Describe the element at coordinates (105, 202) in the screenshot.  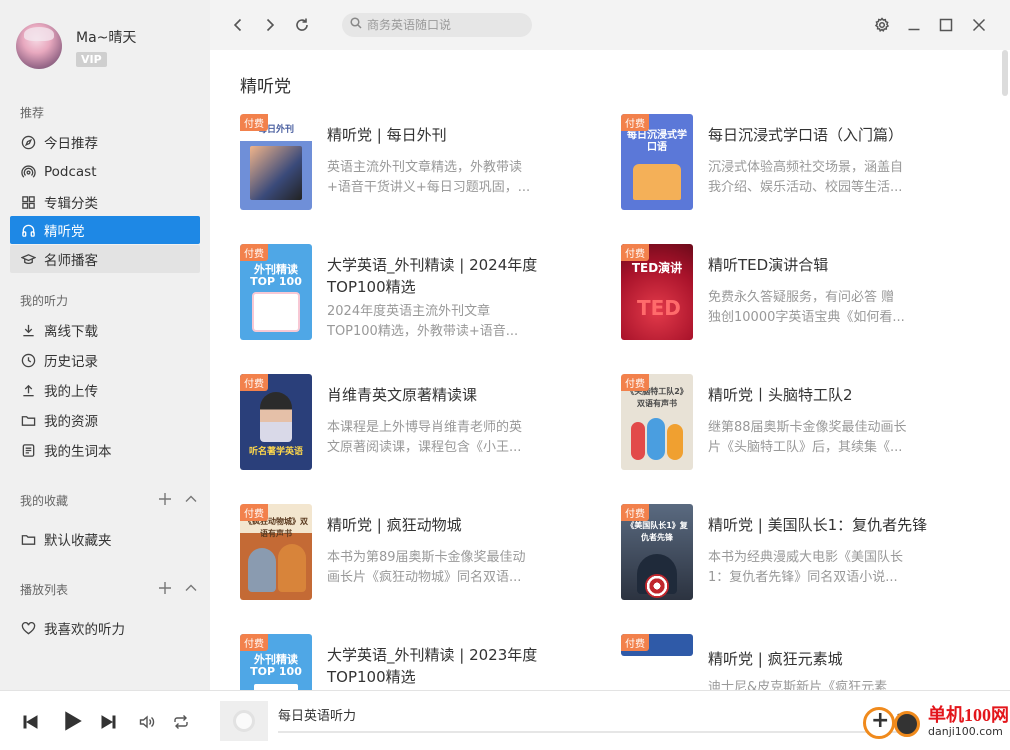
I see `sidebar-item-categories: 专辑分类` at that location.